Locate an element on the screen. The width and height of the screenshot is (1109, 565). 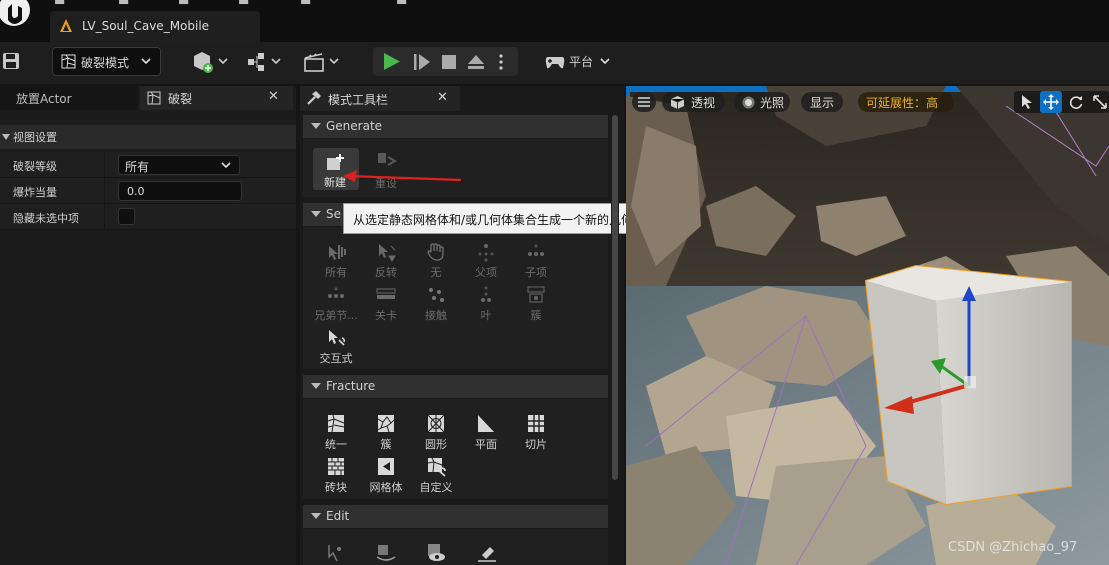
step-icon is located at coordinates (422, 62).